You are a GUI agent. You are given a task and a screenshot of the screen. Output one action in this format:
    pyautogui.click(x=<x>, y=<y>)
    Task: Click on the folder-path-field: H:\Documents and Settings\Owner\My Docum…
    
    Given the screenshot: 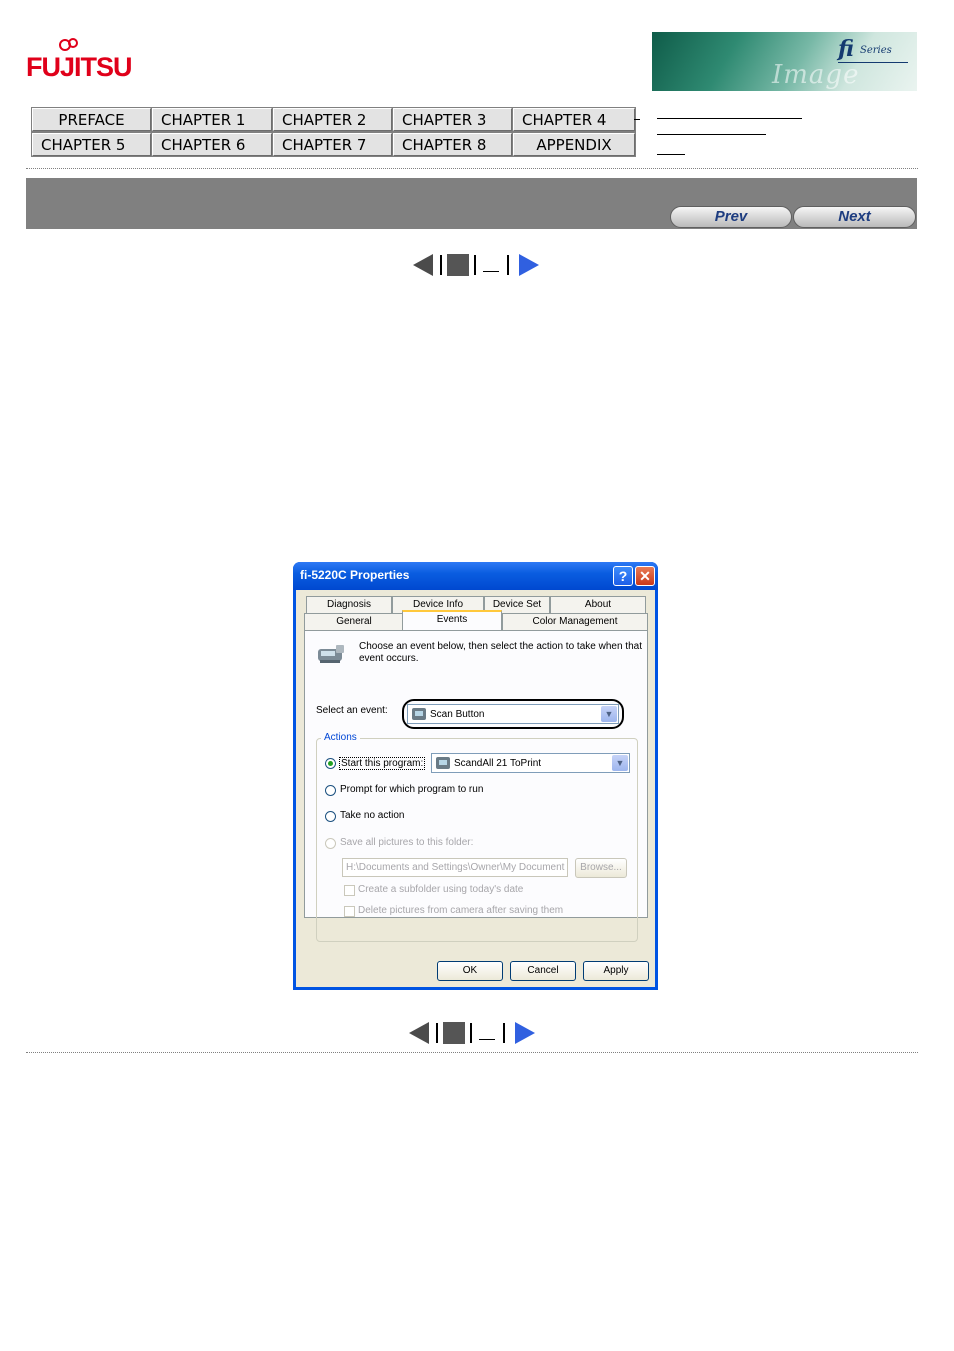 What is the action you would take?
    pyautogui.click(x=455, y=867)
    